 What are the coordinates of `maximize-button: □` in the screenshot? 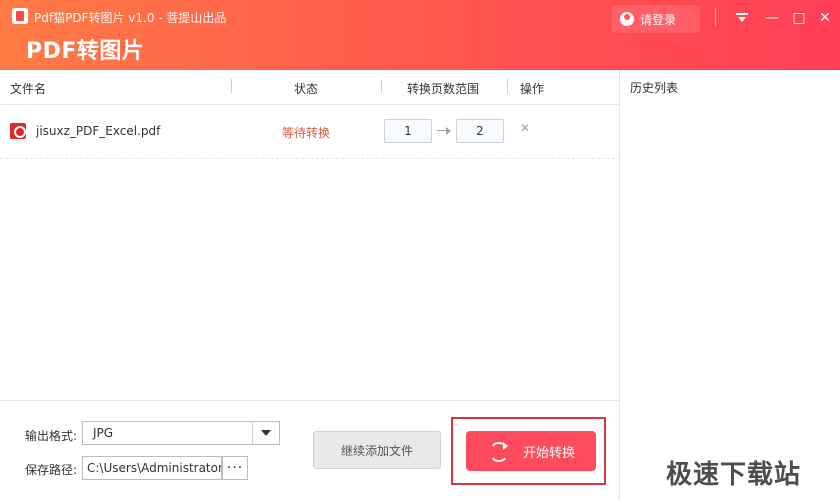 It's located at (799, 18).